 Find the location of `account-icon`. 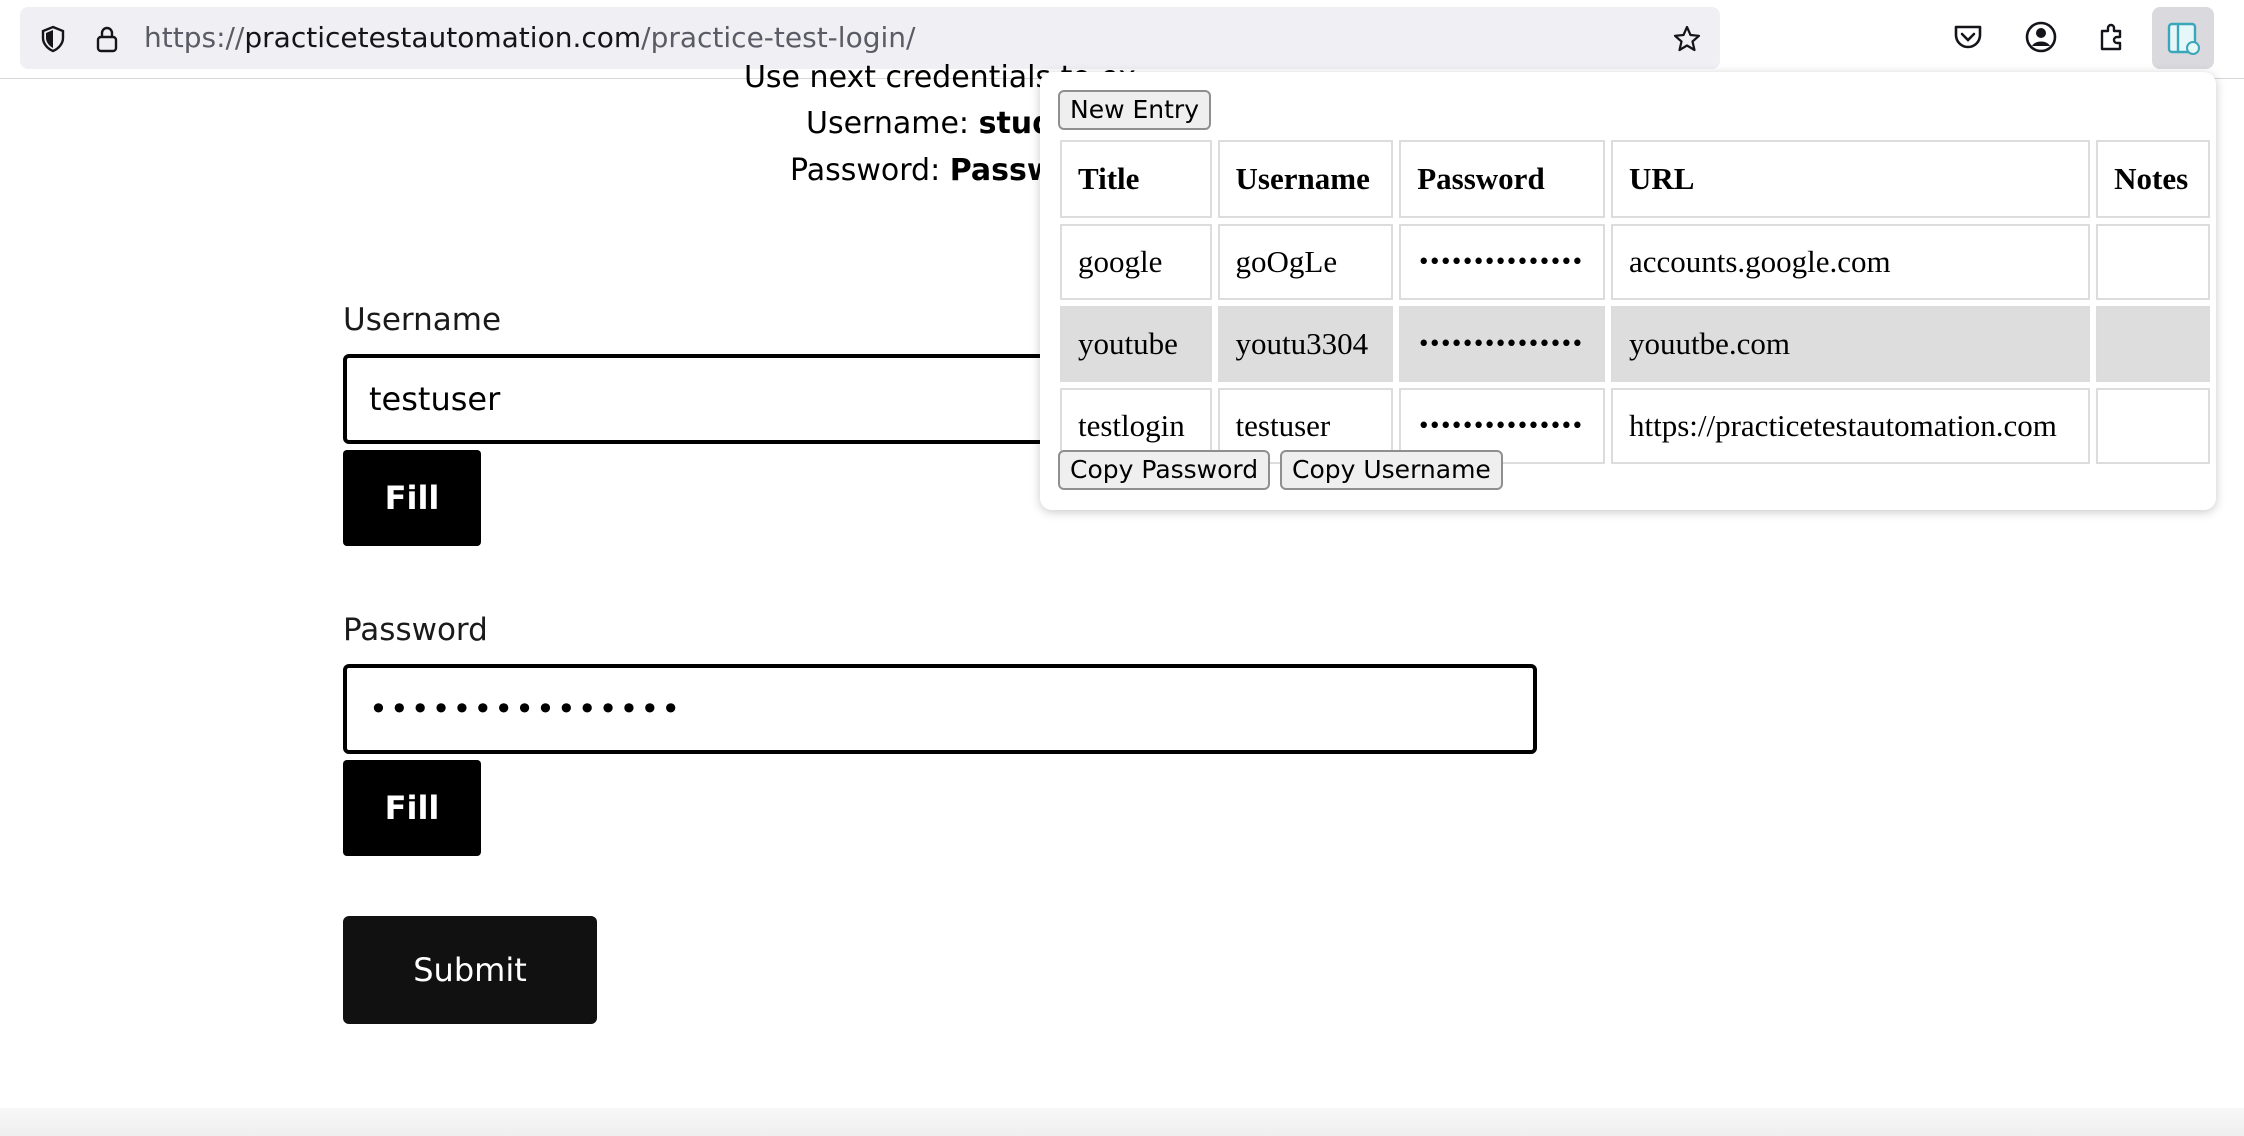

account-icon is located at coordinates (2041, 37).